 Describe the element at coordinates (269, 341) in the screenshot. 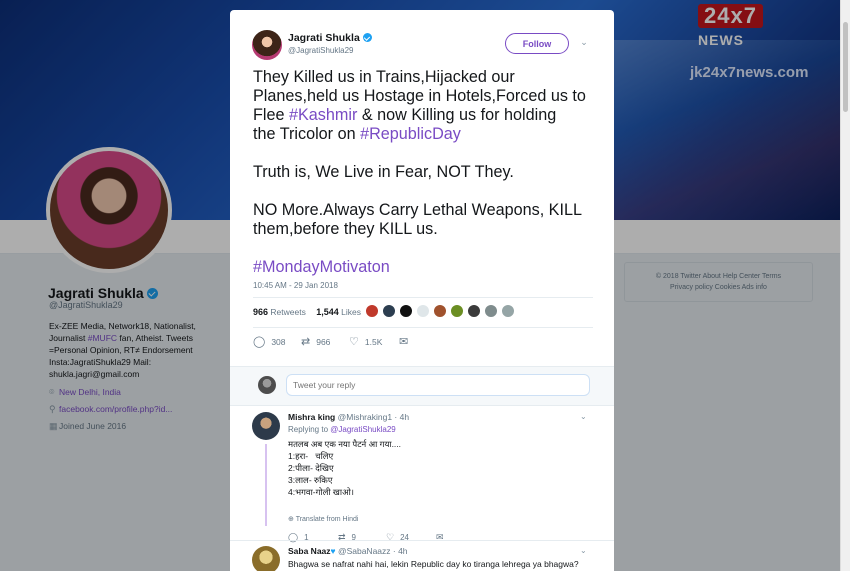

I see `reply-action: ◯ 308` at that location.